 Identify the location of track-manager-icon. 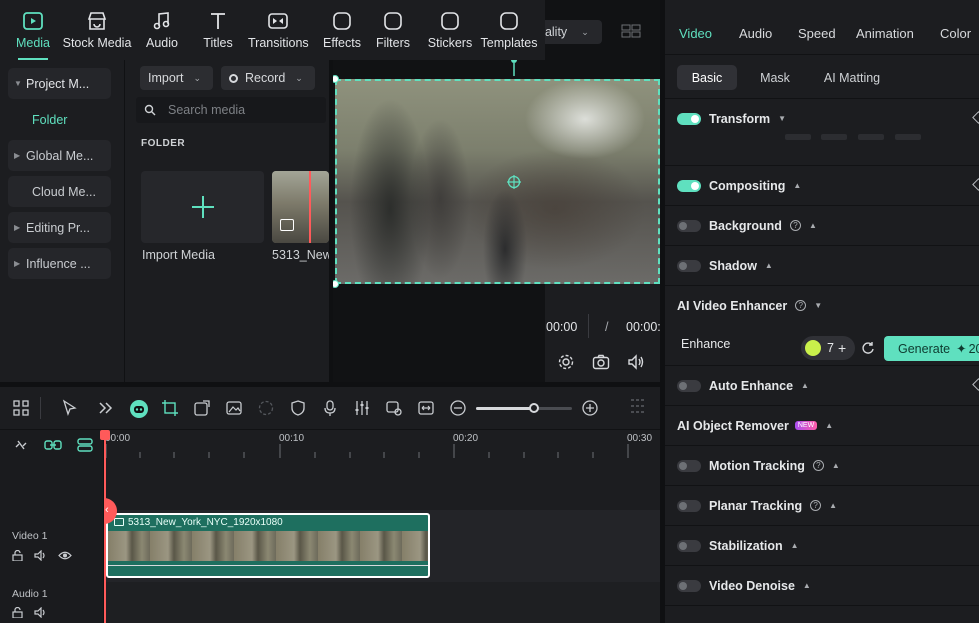
(85, 445).